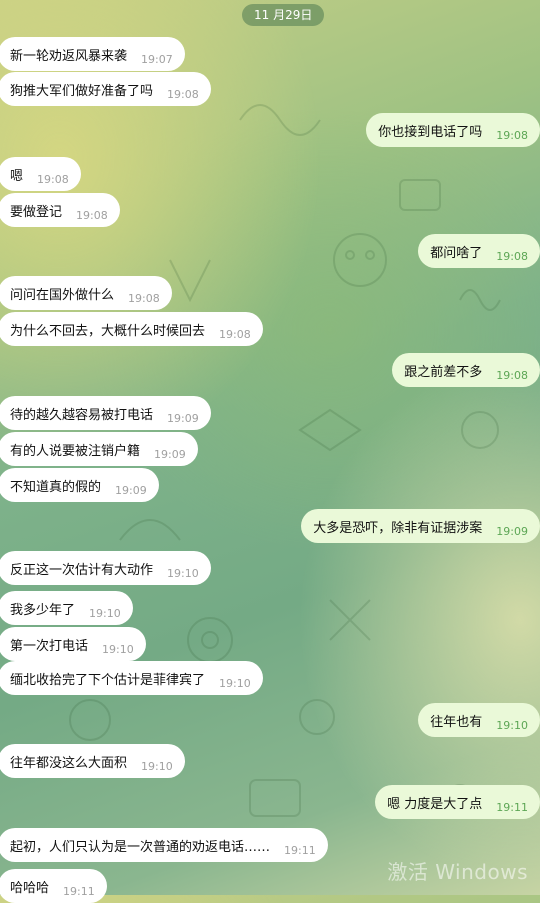  Describe the element at coordinates (456, 722) in the screenshot. I see `message-text: 往年也有` at that location.